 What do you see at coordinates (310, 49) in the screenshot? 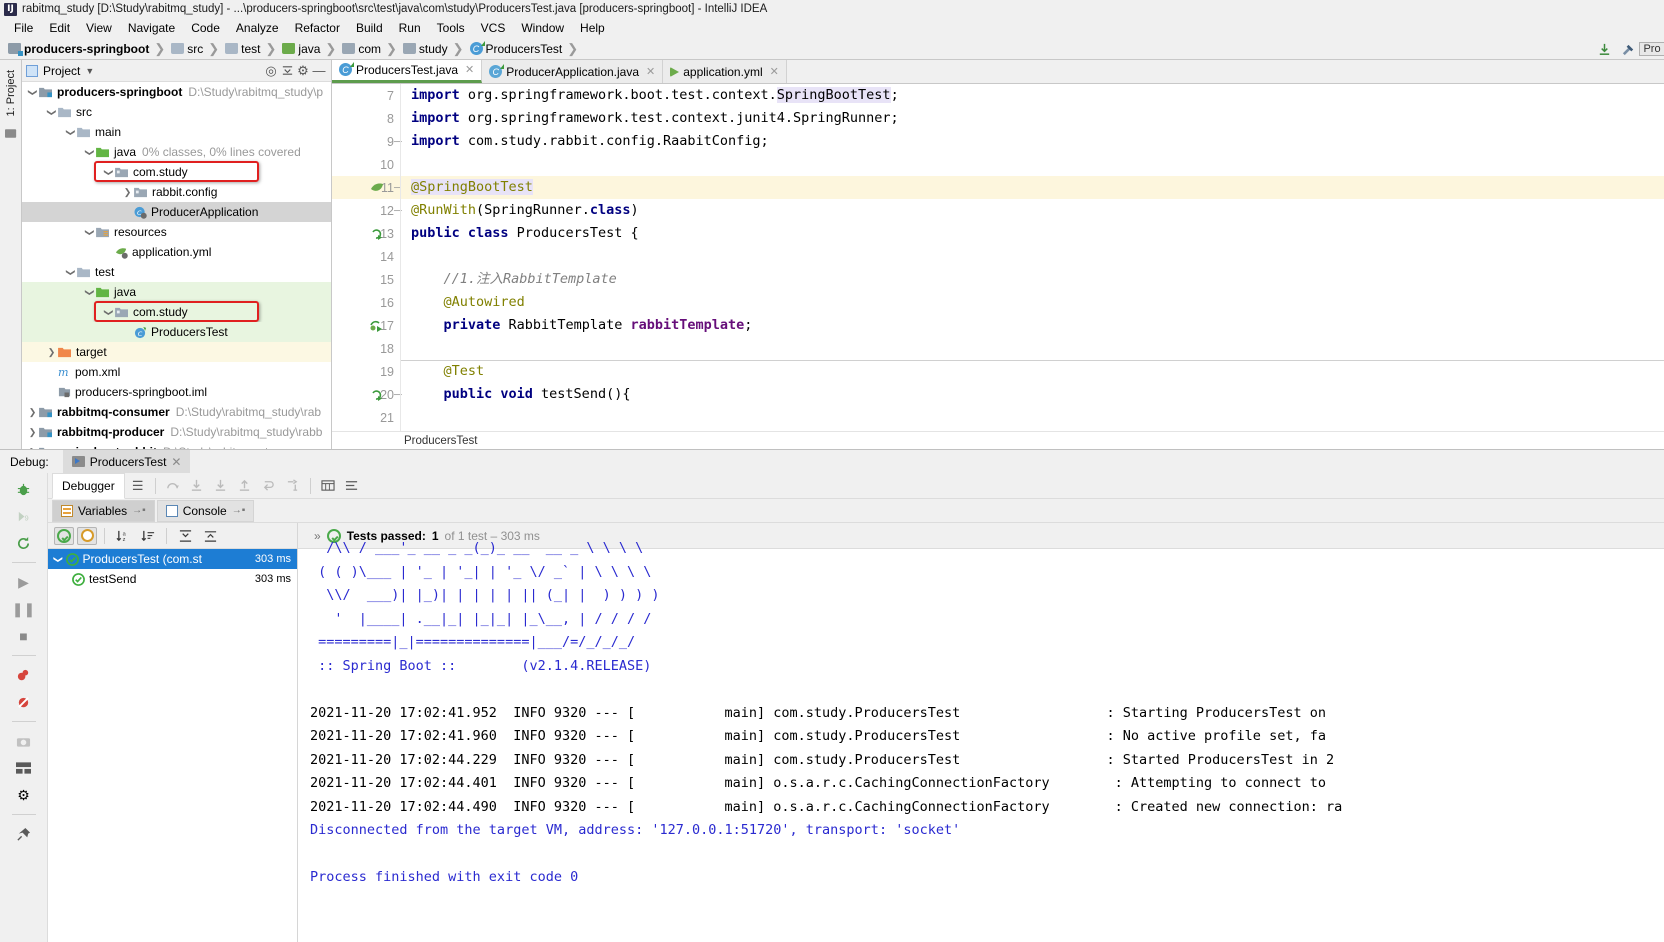
I see `breadcrumb-item-java: java ❯` at bounding box center [310, 49].